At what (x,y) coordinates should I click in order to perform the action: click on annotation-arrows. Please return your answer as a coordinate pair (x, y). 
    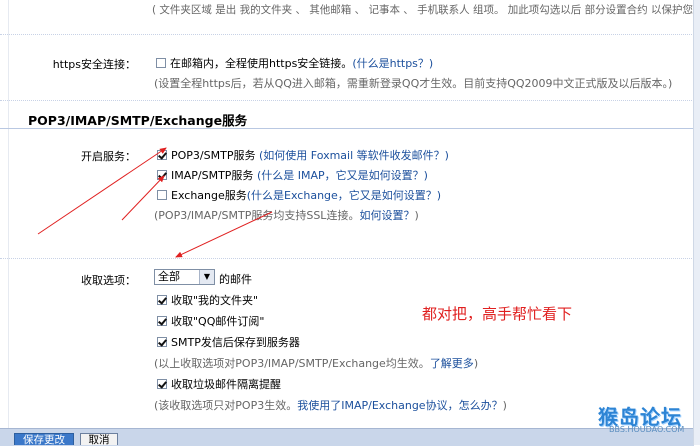
    Looking at the image, I should click on (155, 202).